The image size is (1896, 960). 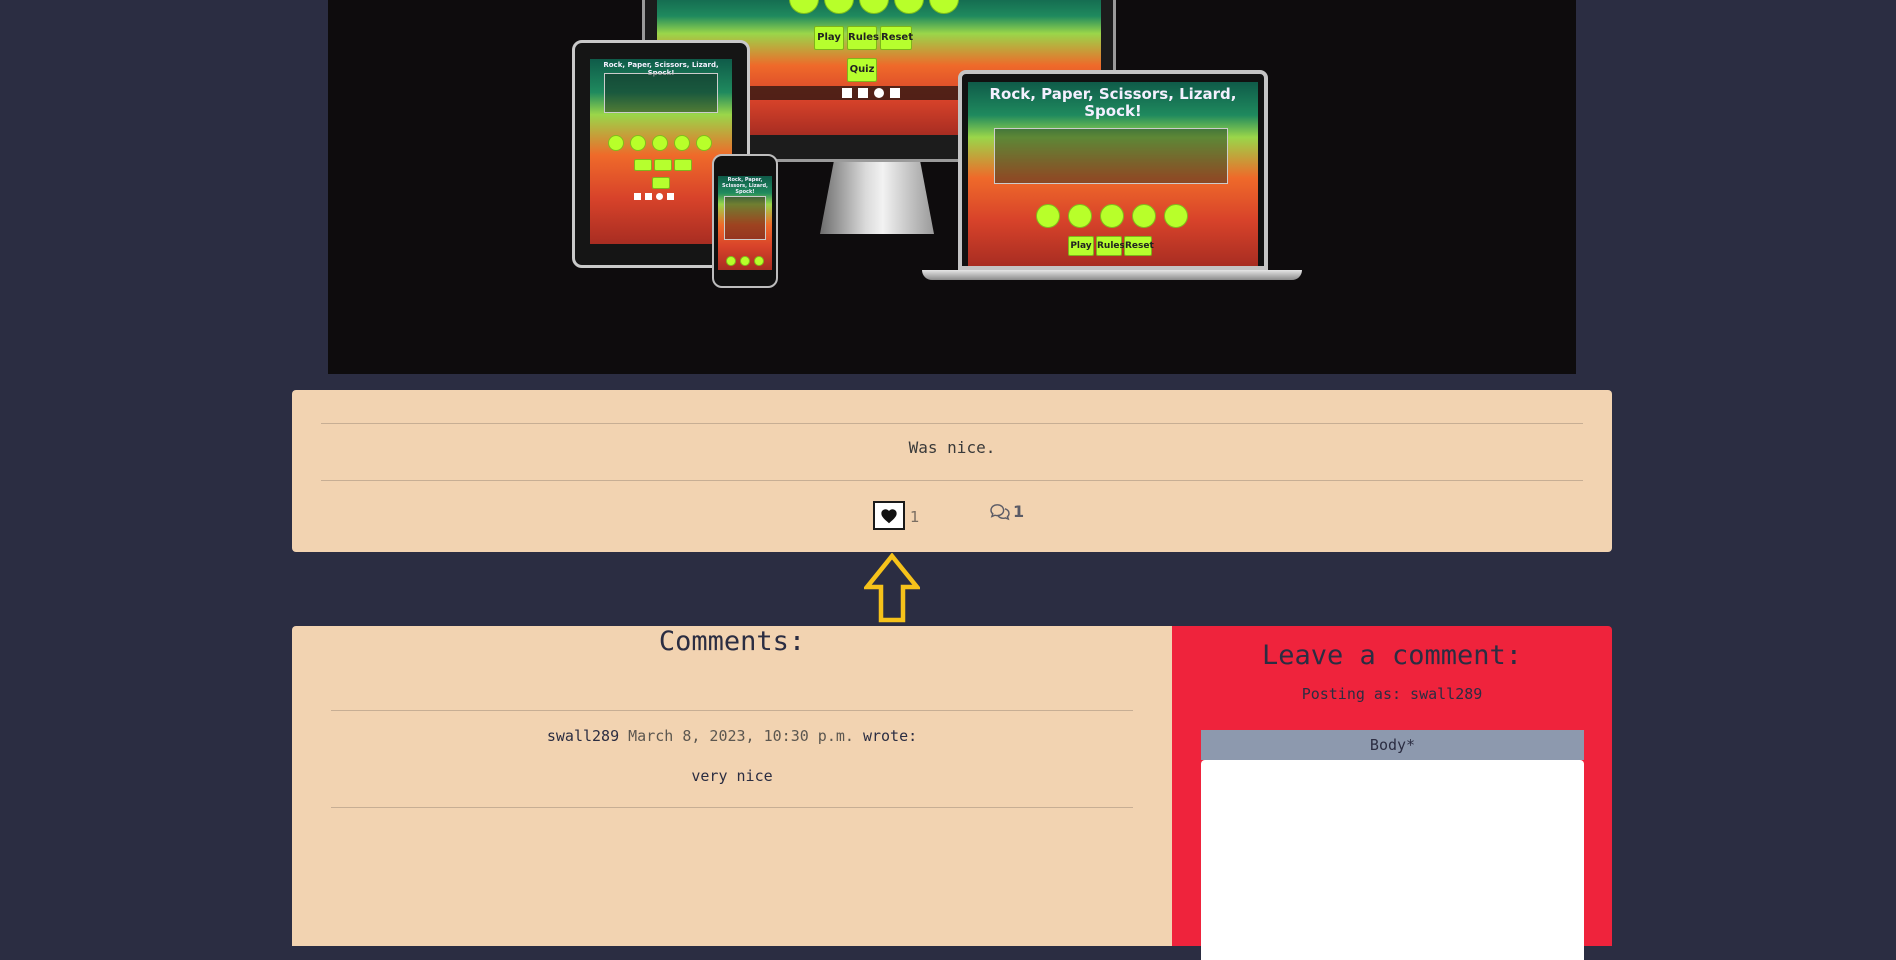 I want to click on laptop-play-button: Play, so click(x=1081, y=246).